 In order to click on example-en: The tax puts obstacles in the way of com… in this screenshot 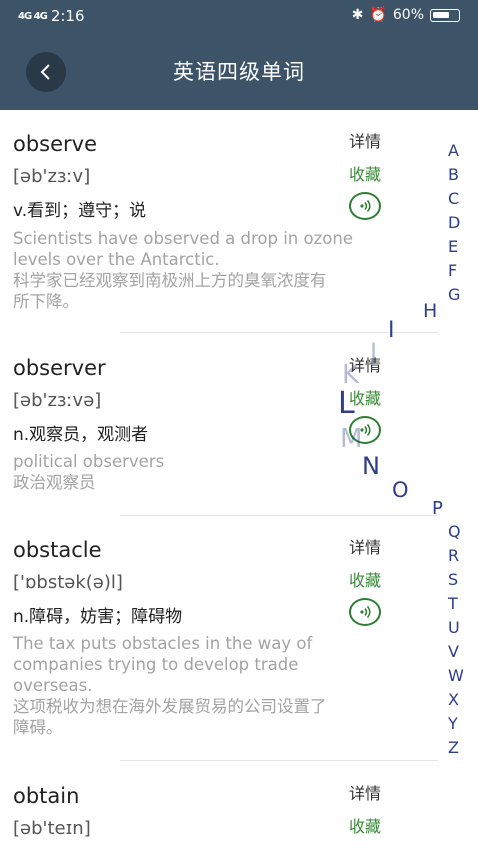, I will do `click(170, 685)`.